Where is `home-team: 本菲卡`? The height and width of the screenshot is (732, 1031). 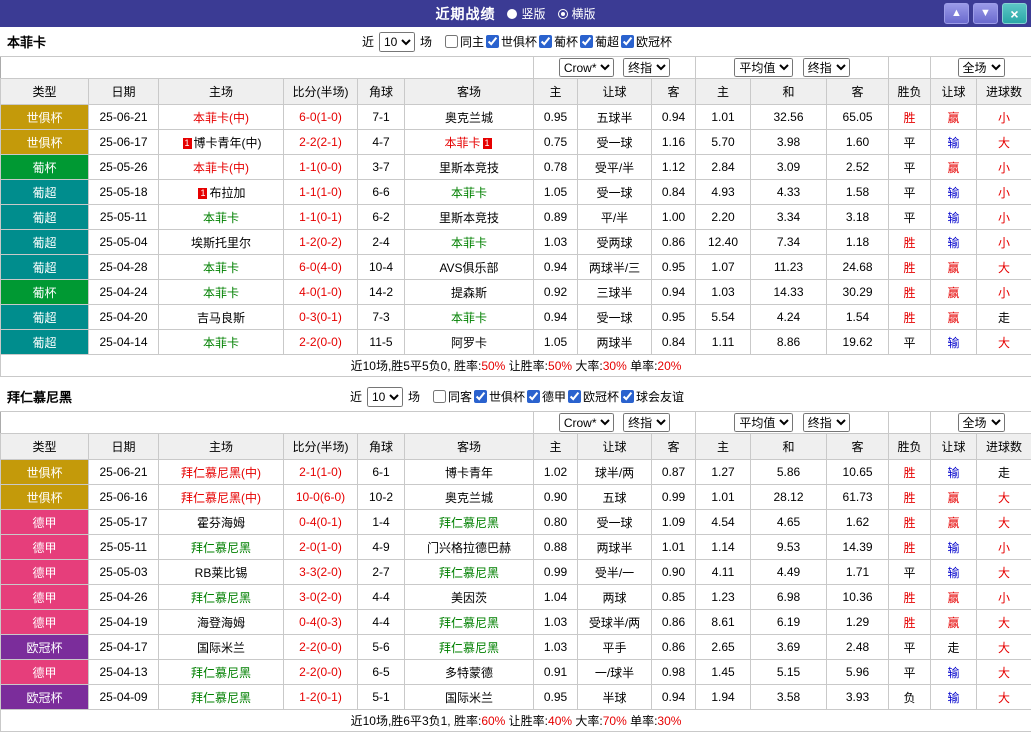 home-team: 本菲卡 is located at coordinates (221, 217).